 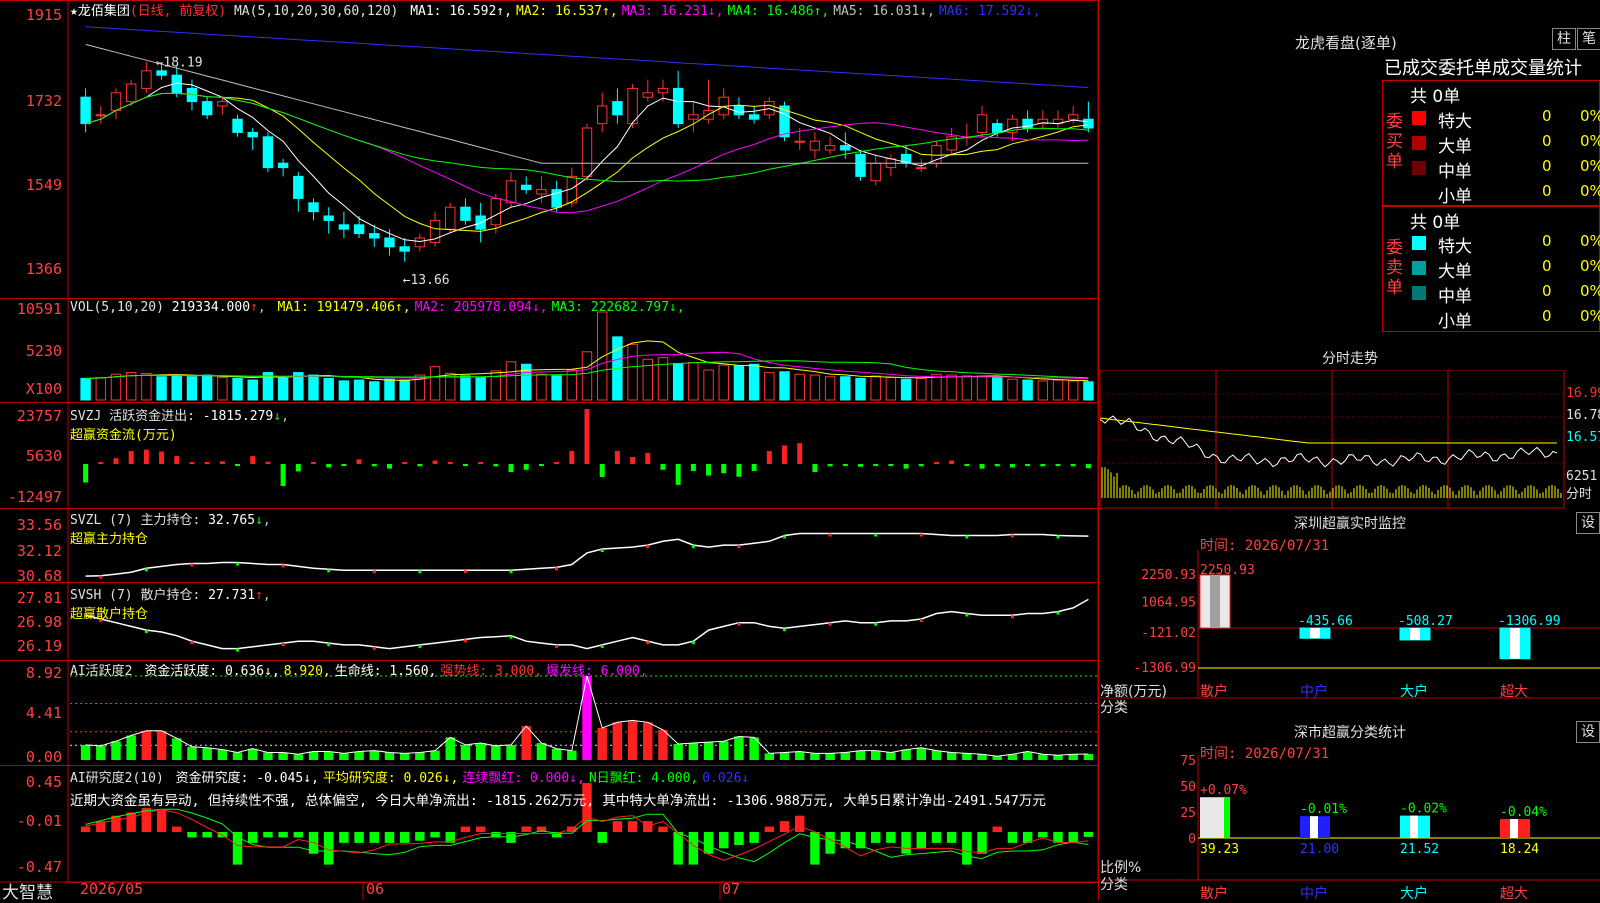 I want to click on svzl-panel-y-tick: 33.56, so click(x=39, y=525).